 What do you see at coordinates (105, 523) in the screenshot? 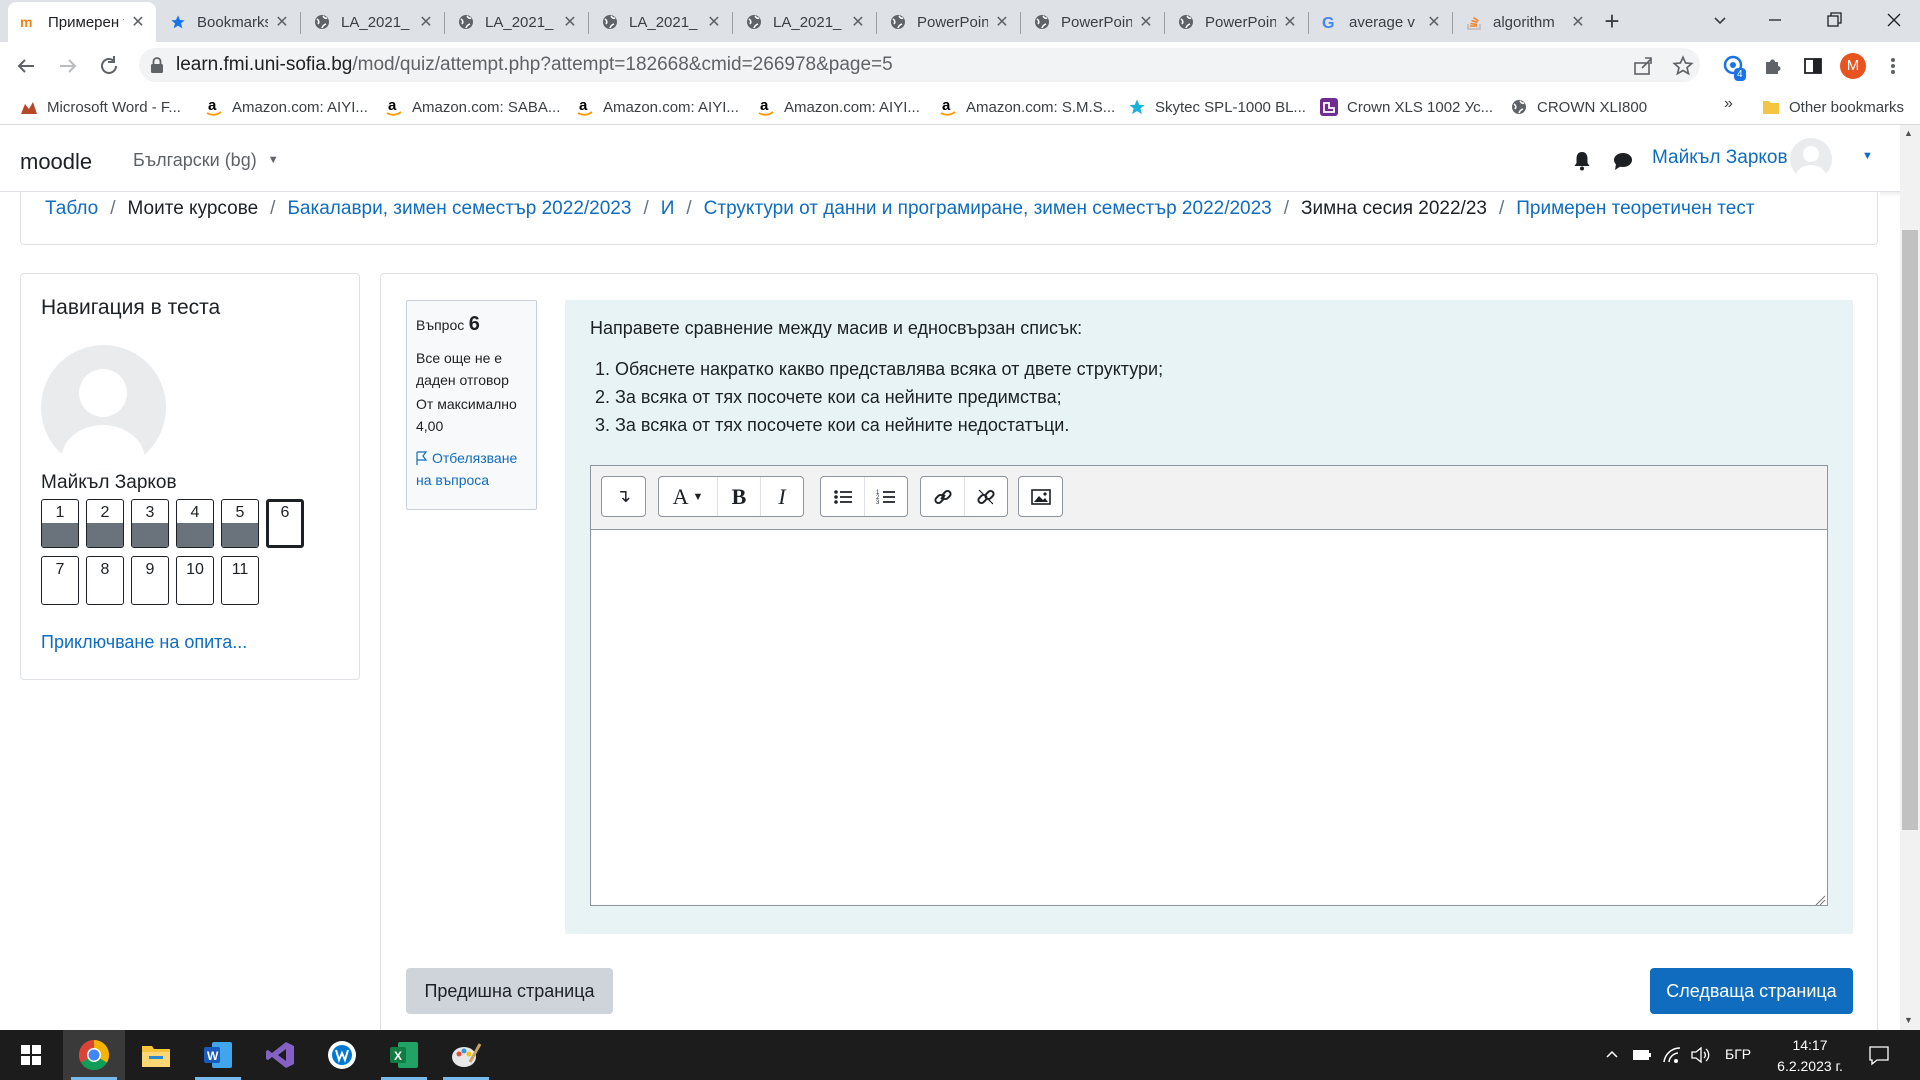
I see `quiz-nav-question-button: 2` at bounding box center [105, 523].